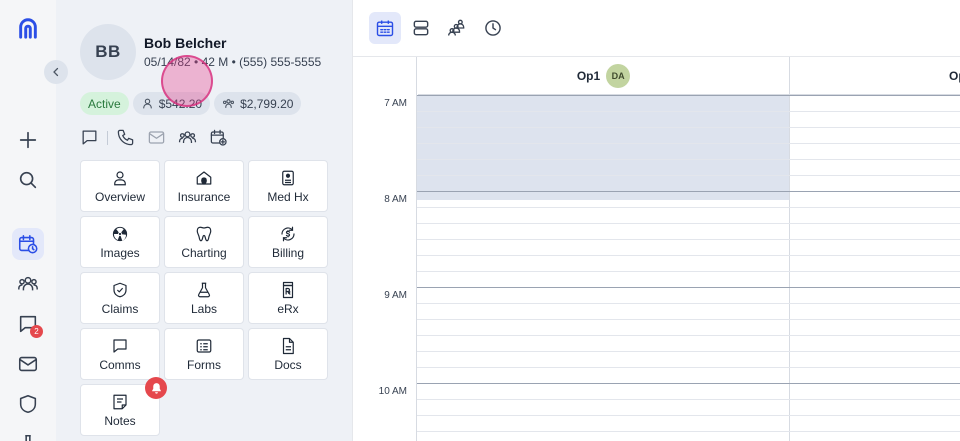 This screenshot has width=960, height=441. I want to click on search-button, so click(28, 180).